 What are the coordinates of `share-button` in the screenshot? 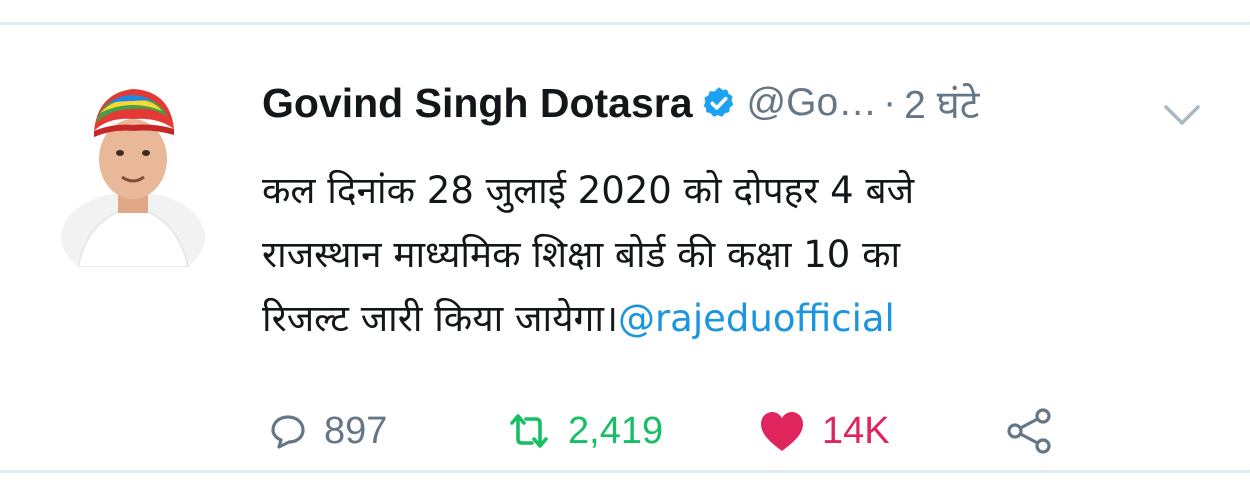 It's located at (1029, 431).